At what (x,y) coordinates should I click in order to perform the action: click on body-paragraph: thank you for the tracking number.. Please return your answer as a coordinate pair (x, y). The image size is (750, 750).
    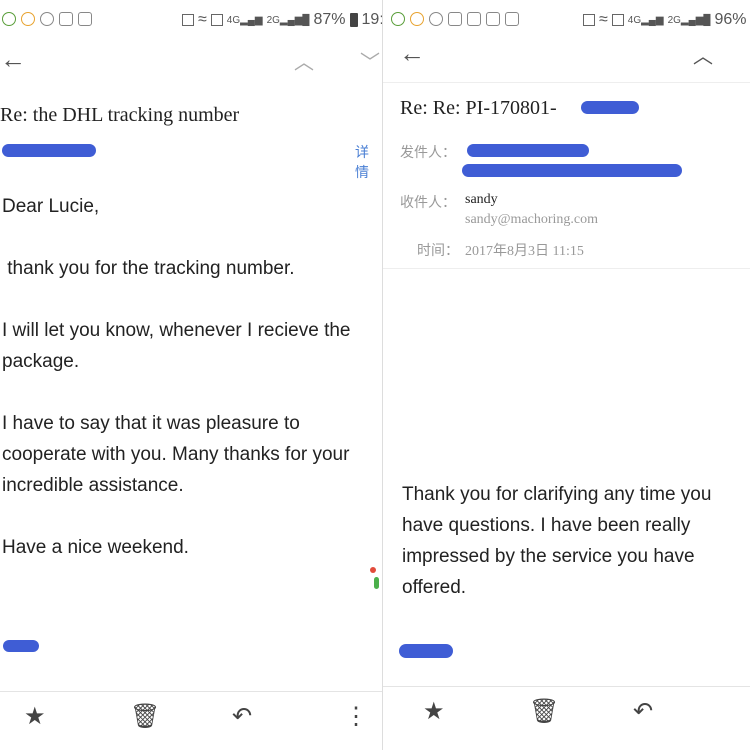
    Looking at the image, I should click on (148, 268).